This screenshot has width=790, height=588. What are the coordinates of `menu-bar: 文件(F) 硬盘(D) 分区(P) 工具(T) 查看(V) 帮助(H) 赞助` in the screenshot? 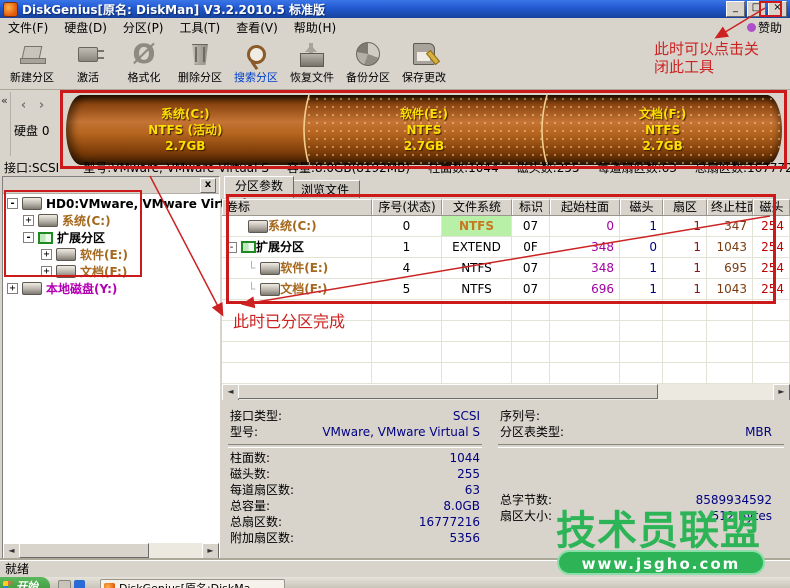 It's located at (395, 27).